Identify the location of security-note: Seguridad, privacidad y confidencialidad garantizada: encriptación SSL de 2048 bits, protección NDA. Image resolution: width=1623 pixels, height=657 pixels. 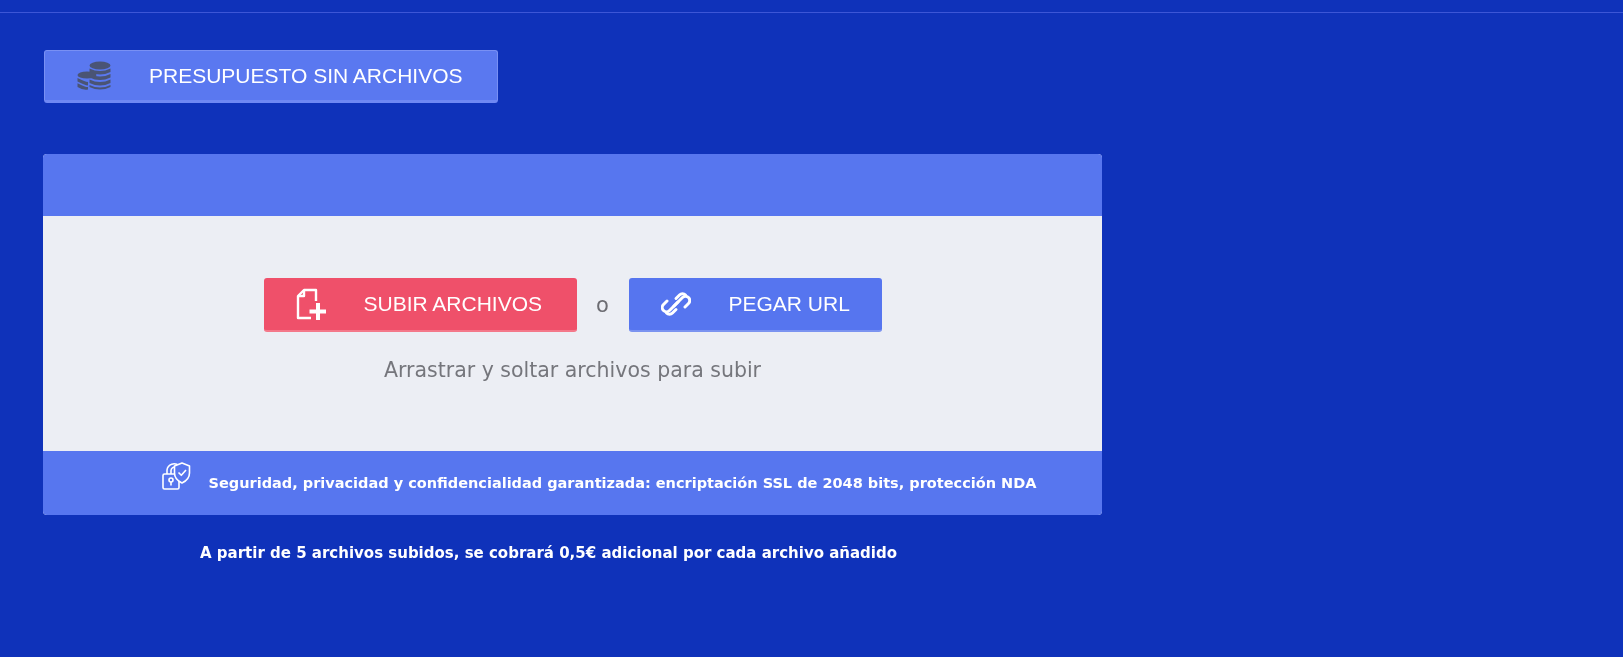
(622, 483).